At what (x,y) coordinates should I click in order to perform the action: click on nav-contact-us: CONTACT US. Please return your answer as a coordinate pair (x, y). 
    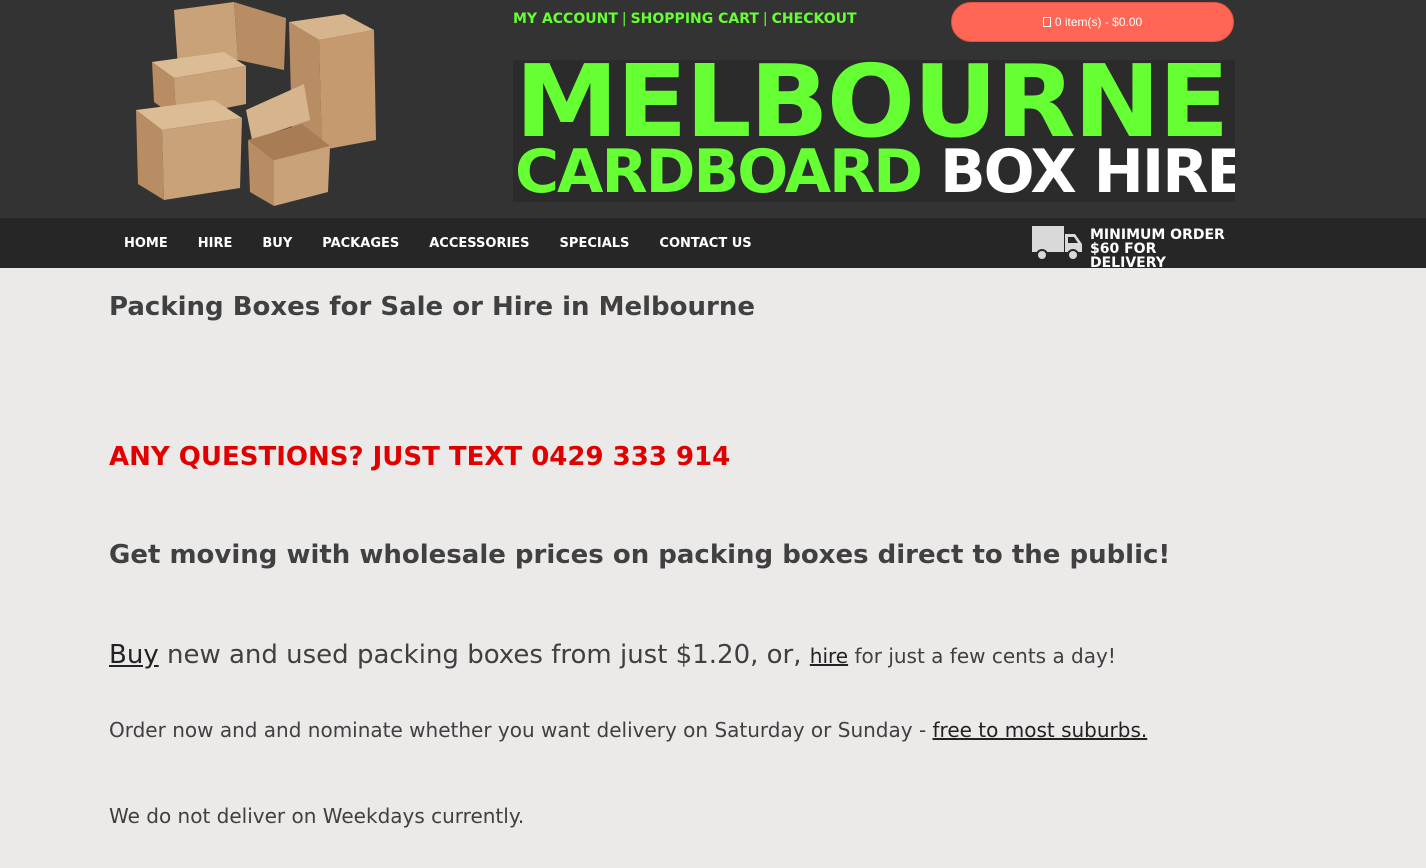
    Looking at the image, I should click on (705, 243).